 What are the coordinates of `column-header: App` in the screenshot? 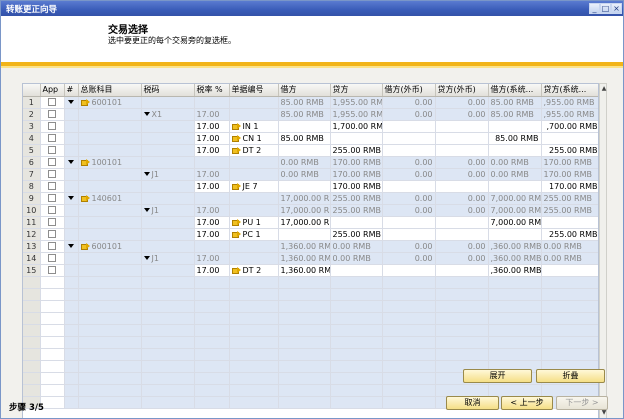 It's located at (52, 90).